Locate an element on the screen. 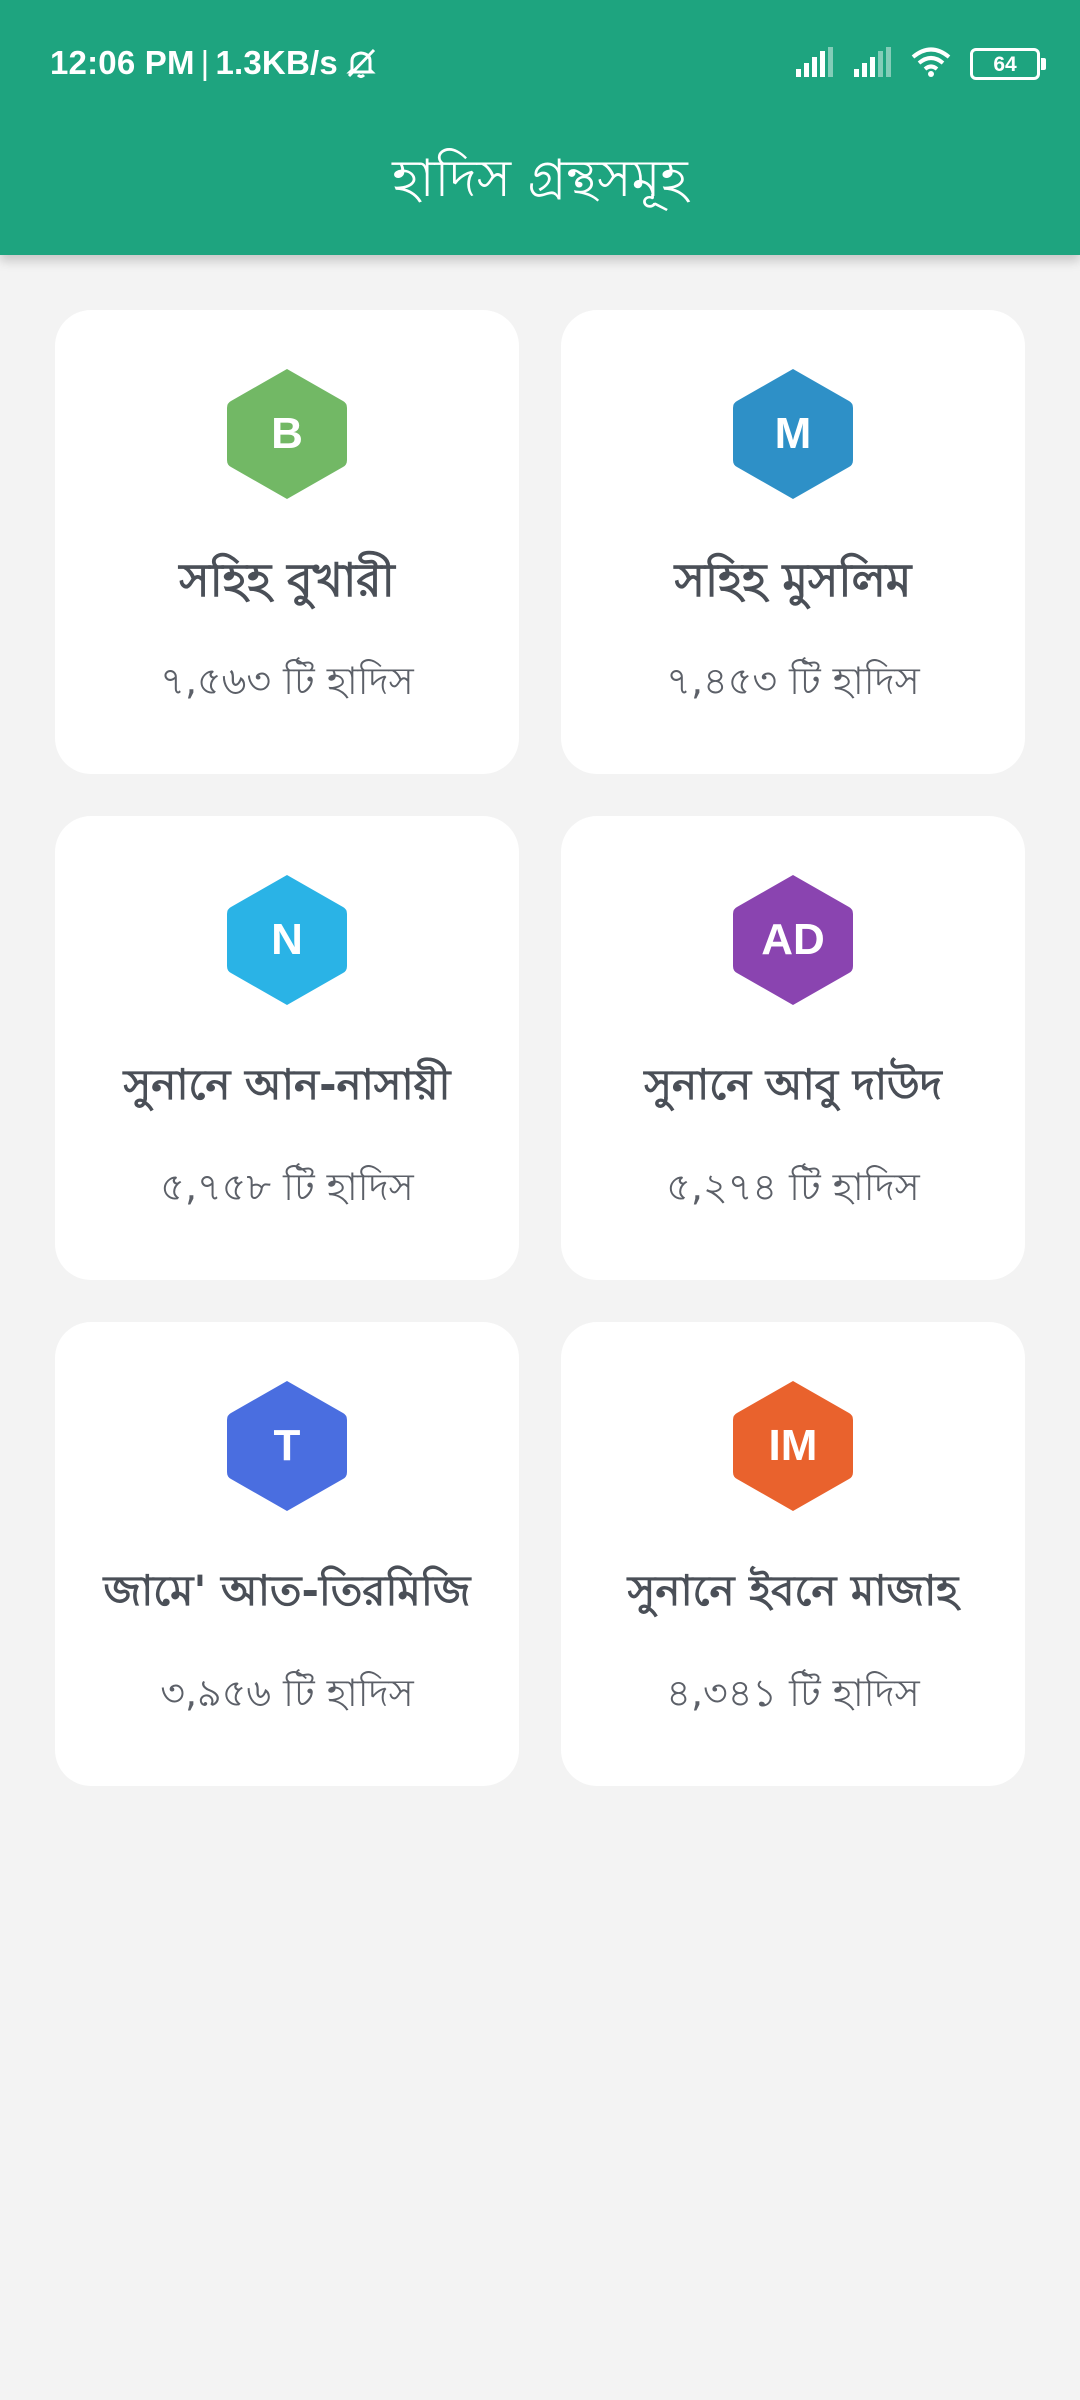  badge-letter: M is located at coordinates (793, 433).